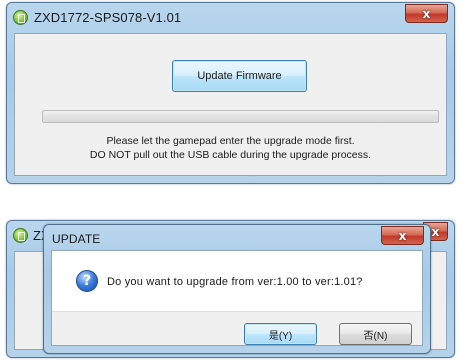 Image resolution: width=462 pixels, height=362 pixels. Describe the element at coordinates (76, 239) in the screenshot. I see `dialog-title: UPDATE` at that location.